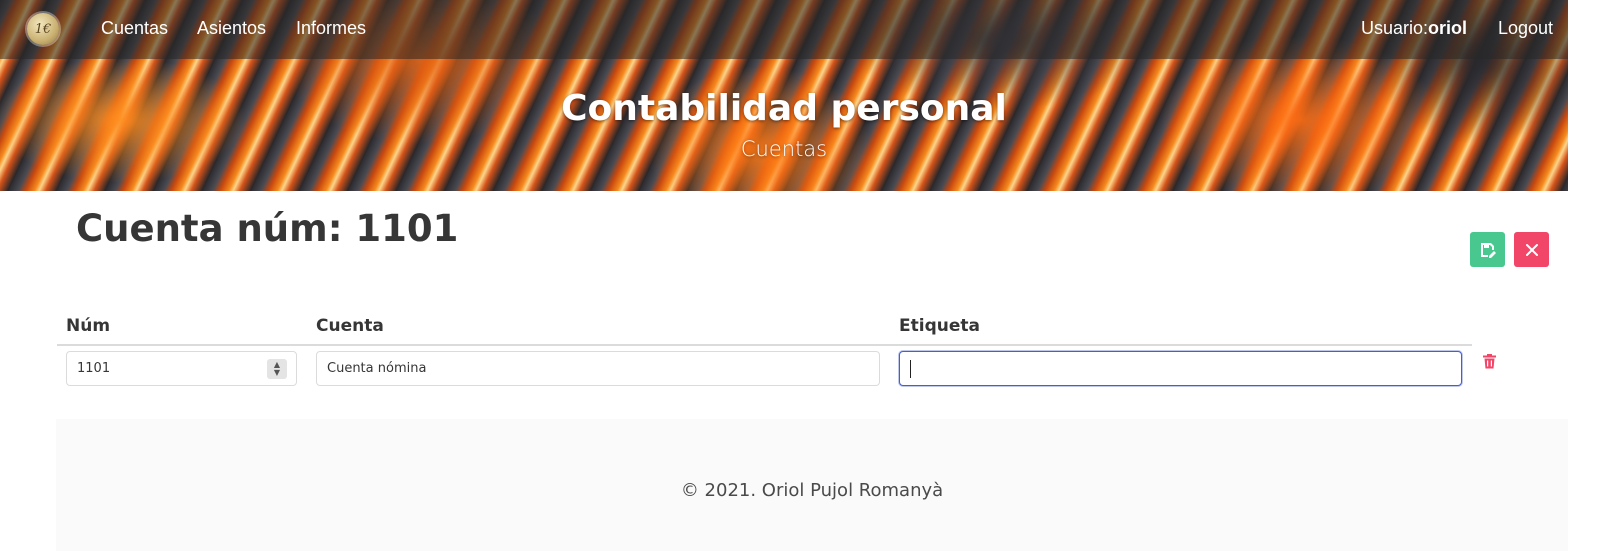 The image size is (1614, 551). I want to click on footer-copyright: © 2021. Oriol Pujol Romanyà, so click(812, 490).